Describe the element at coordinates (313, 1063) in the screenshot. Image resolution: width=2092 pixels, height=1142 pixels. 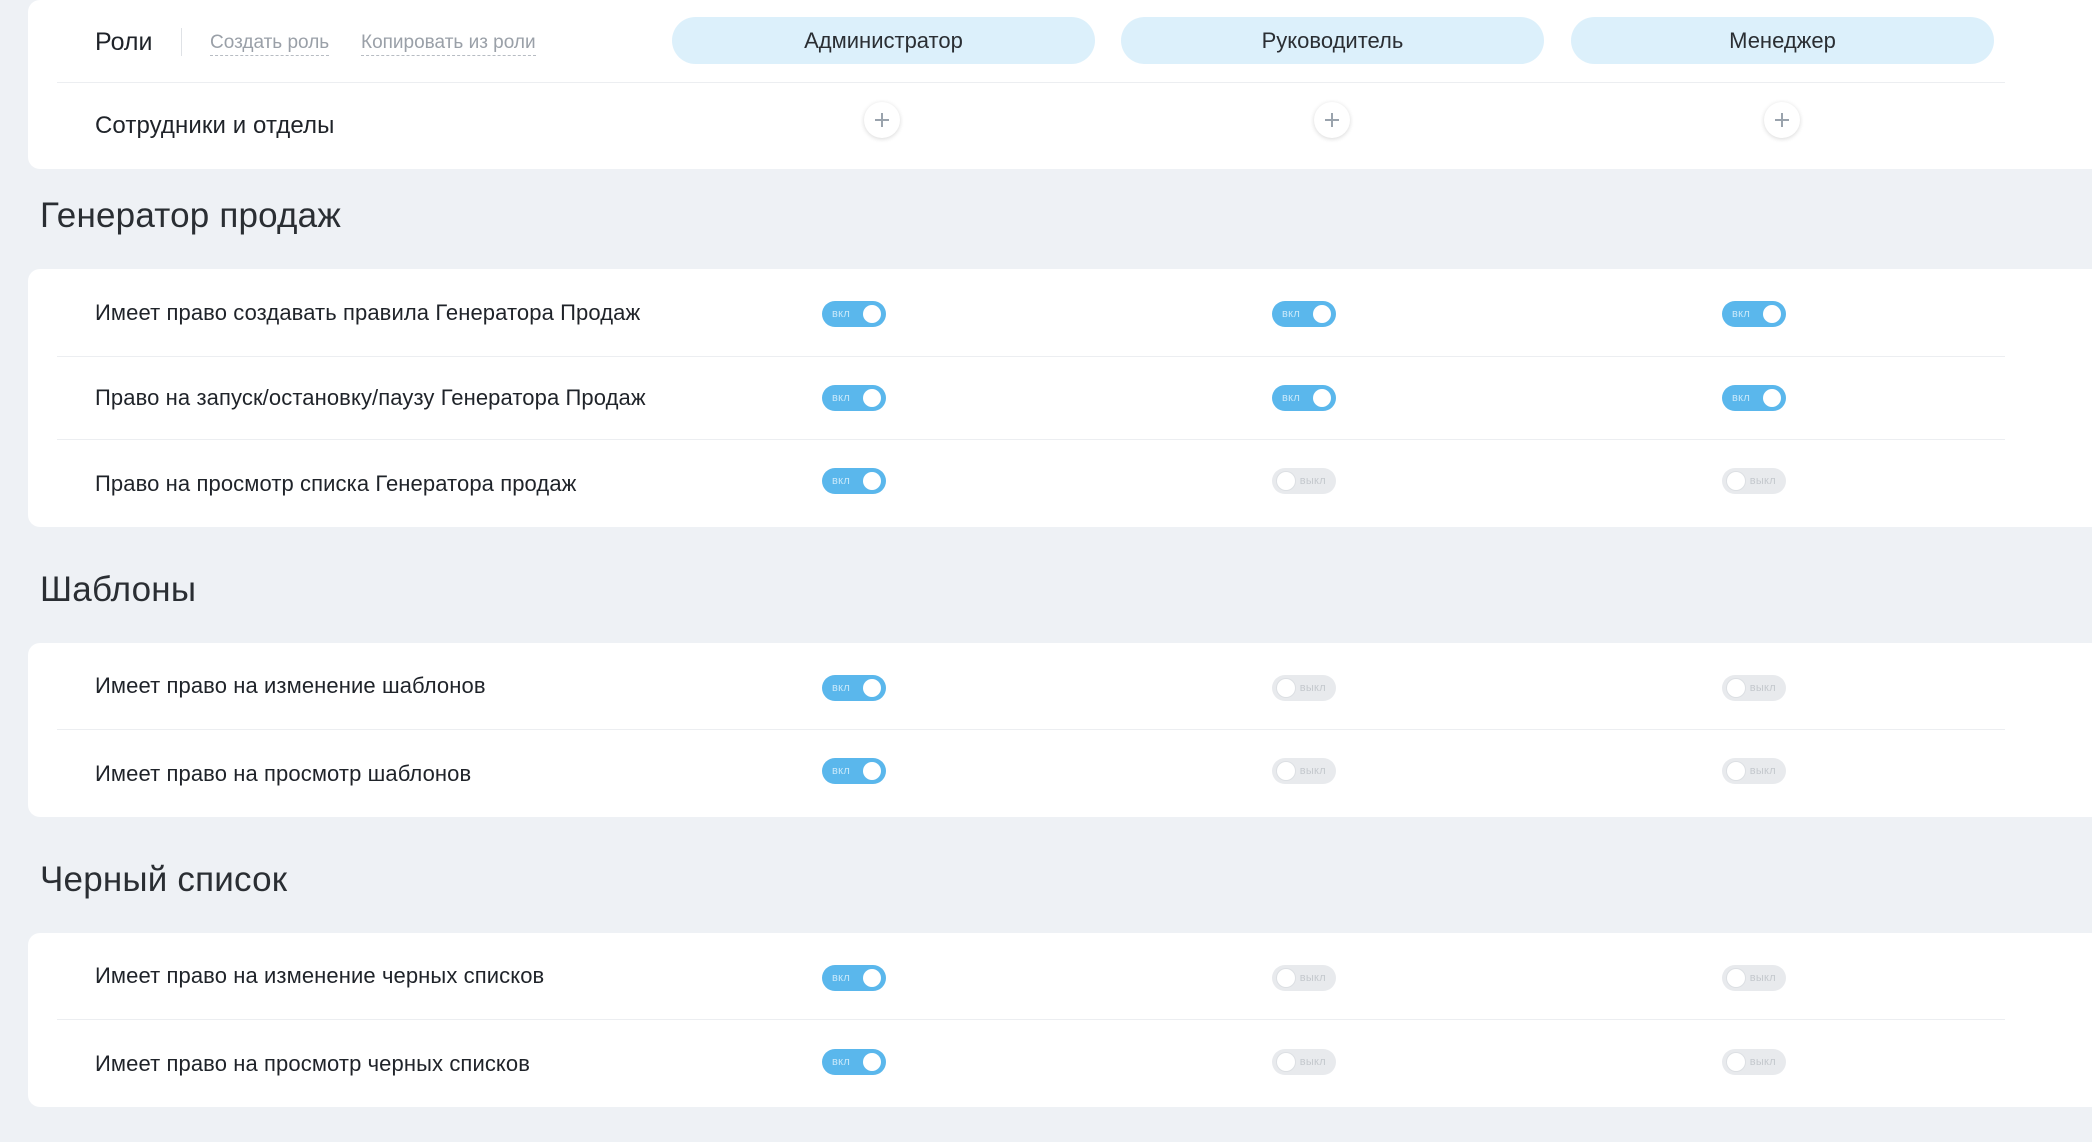
I see `permission-label: Имеет право на просмотр черных списков` at that location.